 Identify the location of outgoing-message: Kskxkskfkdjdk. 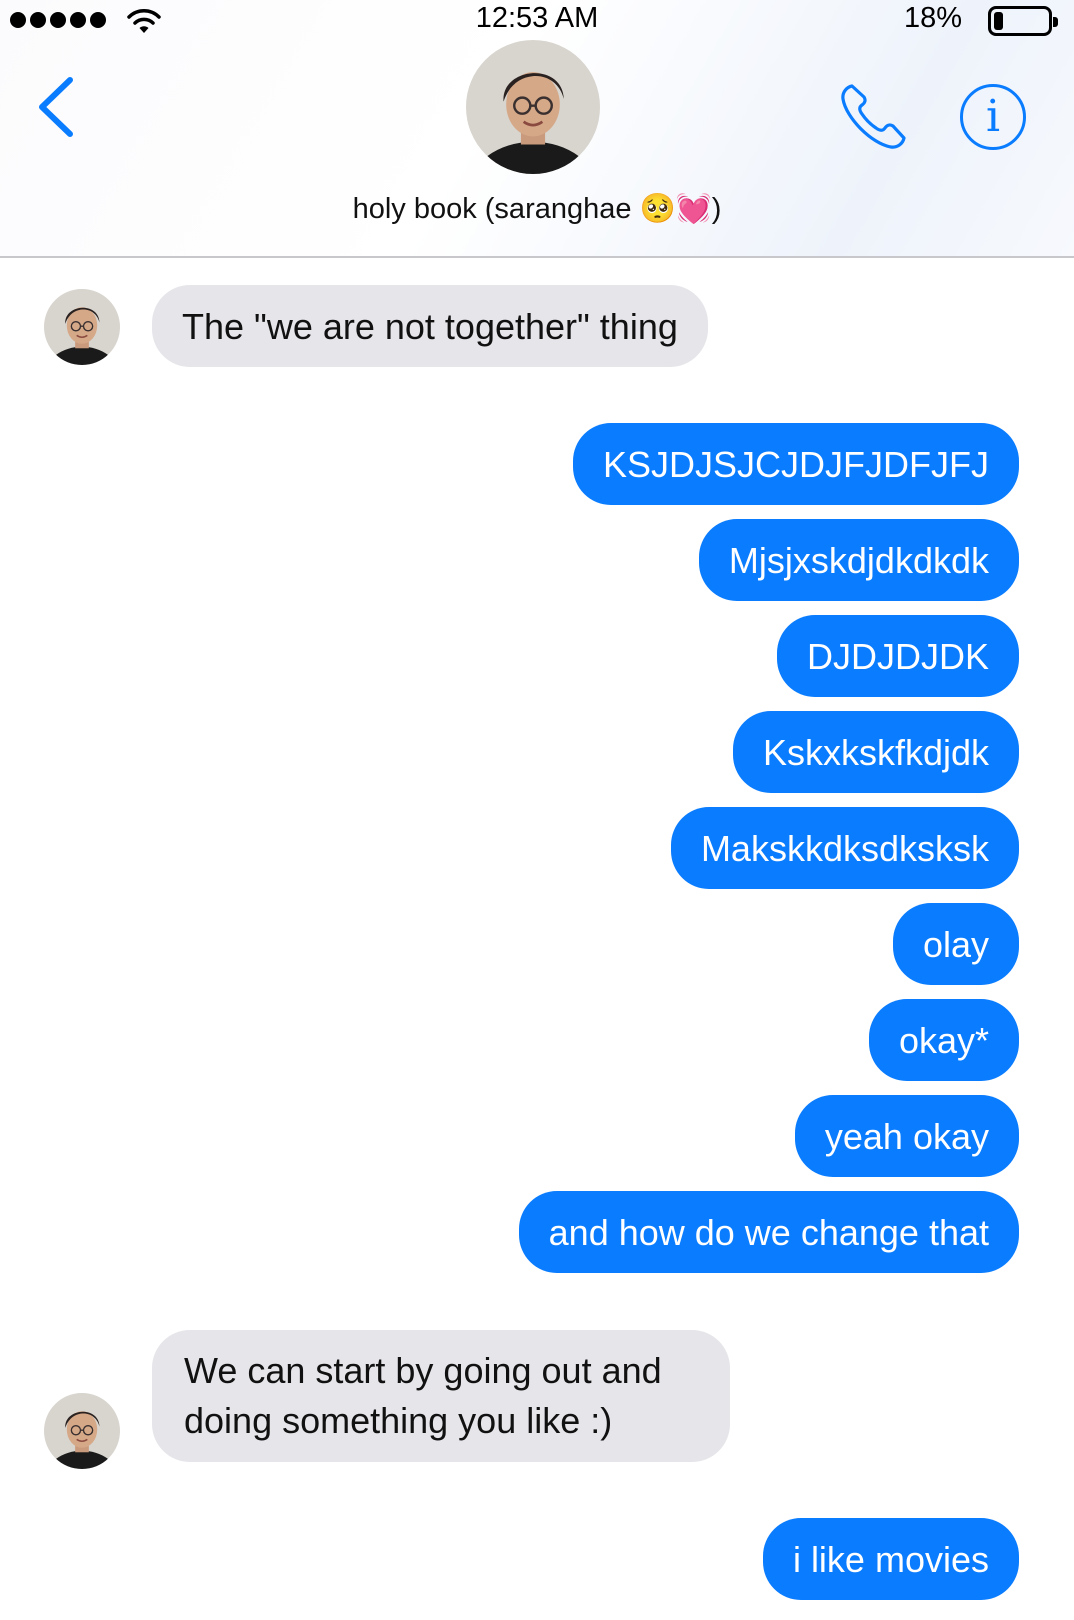
(875, 752).